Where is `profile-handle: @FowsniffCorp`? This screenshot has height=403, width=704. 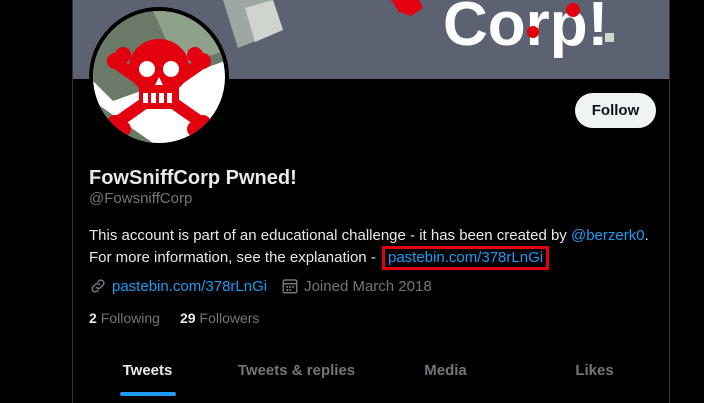 profile-handle: @FowsniffCorp is located at coordinates (141, 198).